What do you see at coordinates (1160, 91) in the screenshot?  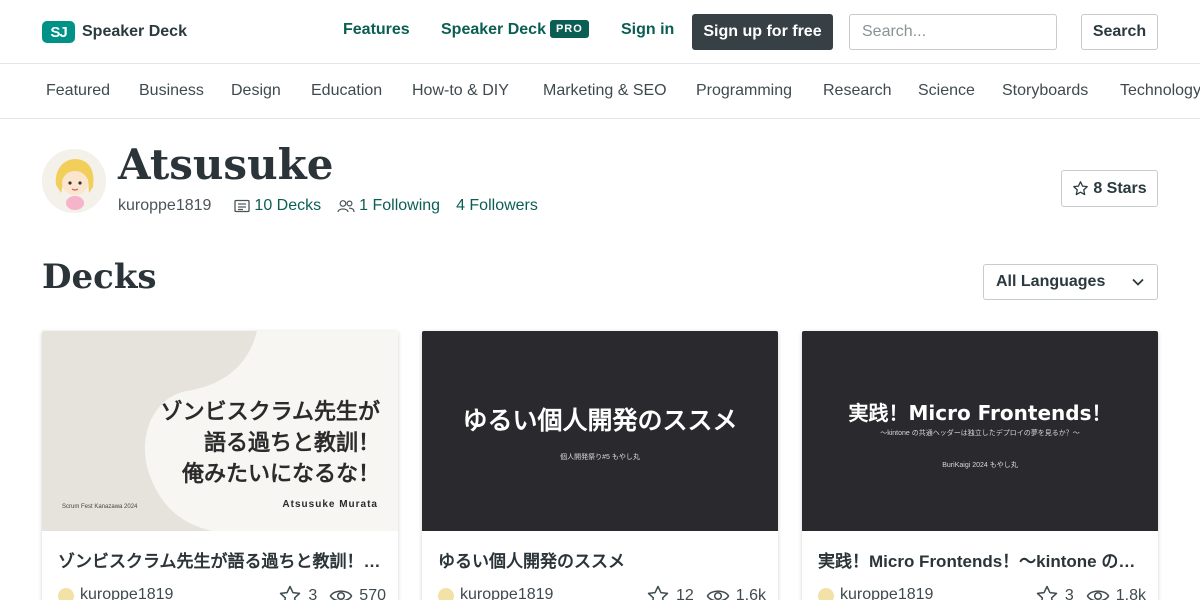 I see `category-technology: Technology` at bounding box center [1160, 91].